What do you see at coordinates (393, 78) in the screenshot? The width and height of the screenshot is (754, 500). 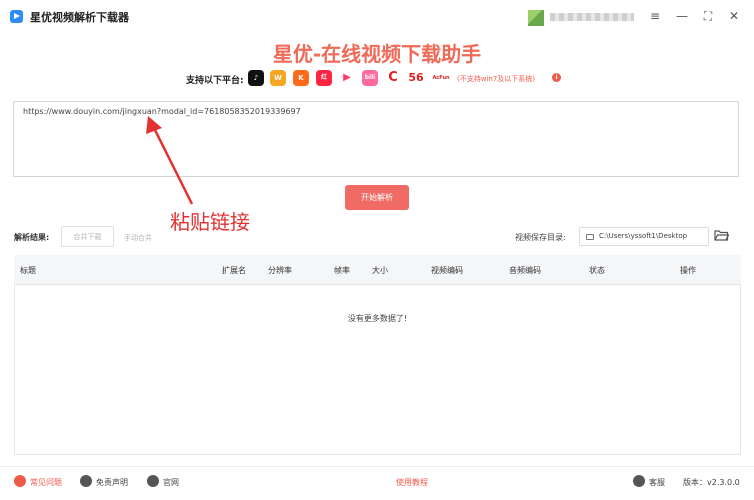 I see `cctv-icon: C` at bounding box center [393, 78].